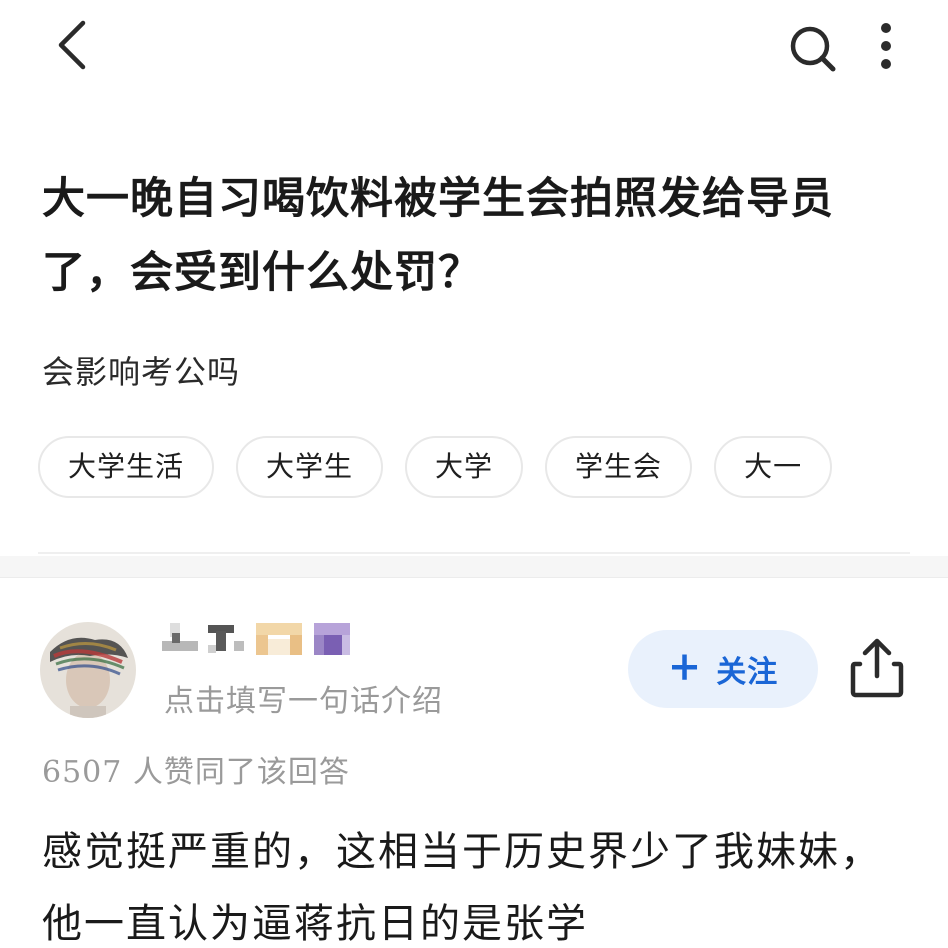 Image resolution: width=948 pixels, height=948 pixels. Describe the element at coordinates (241, 772) in the screenshot. I see `upvote-text: 人赞同了该回答` at that location.